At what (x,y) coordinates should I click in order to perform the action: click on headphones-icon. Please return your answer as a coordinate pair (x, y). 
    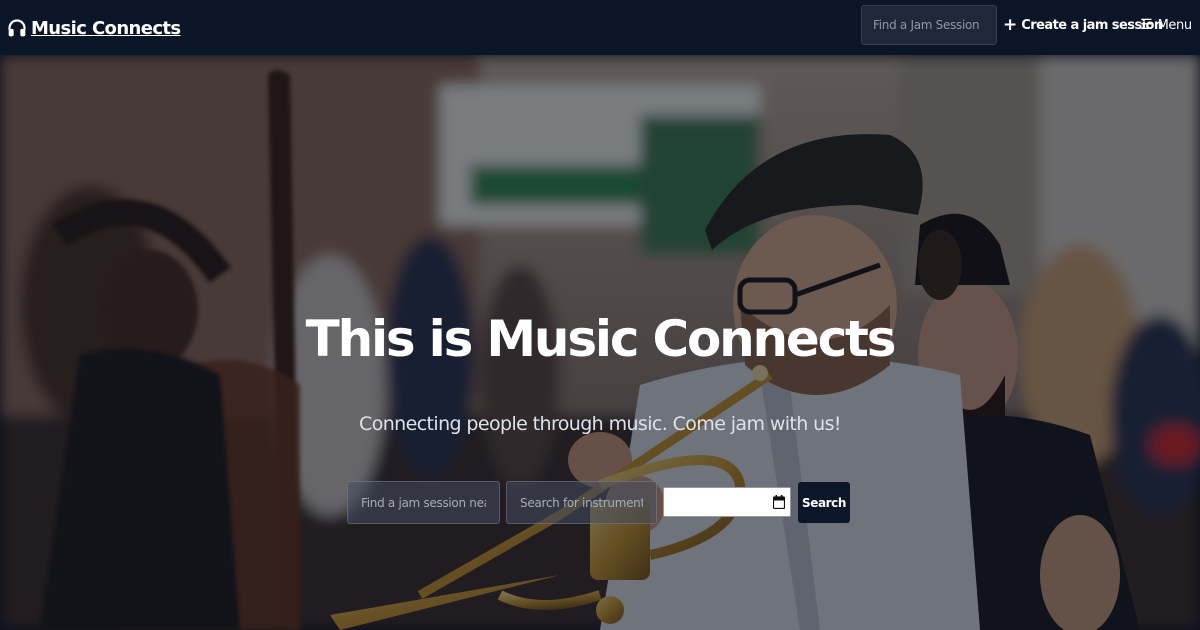
    Looking at the image, I should click on (17, 28).